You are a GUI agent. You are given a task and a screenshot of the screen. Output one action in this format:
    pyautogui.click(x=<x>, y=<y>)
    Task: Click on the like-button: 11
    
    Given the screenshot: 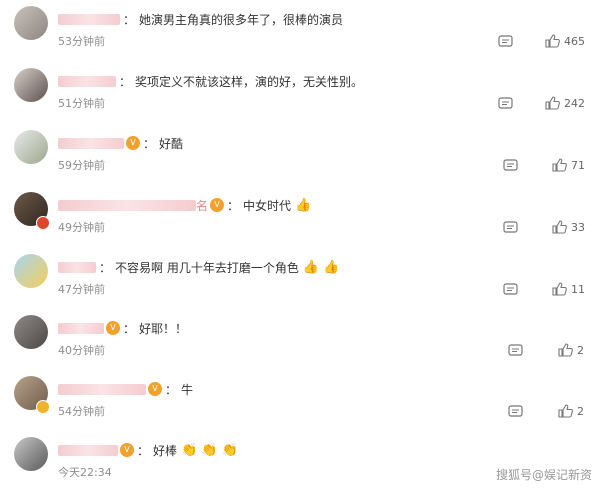 What is the action you would take?
    pyautogui.click(x=568, y=289)
    